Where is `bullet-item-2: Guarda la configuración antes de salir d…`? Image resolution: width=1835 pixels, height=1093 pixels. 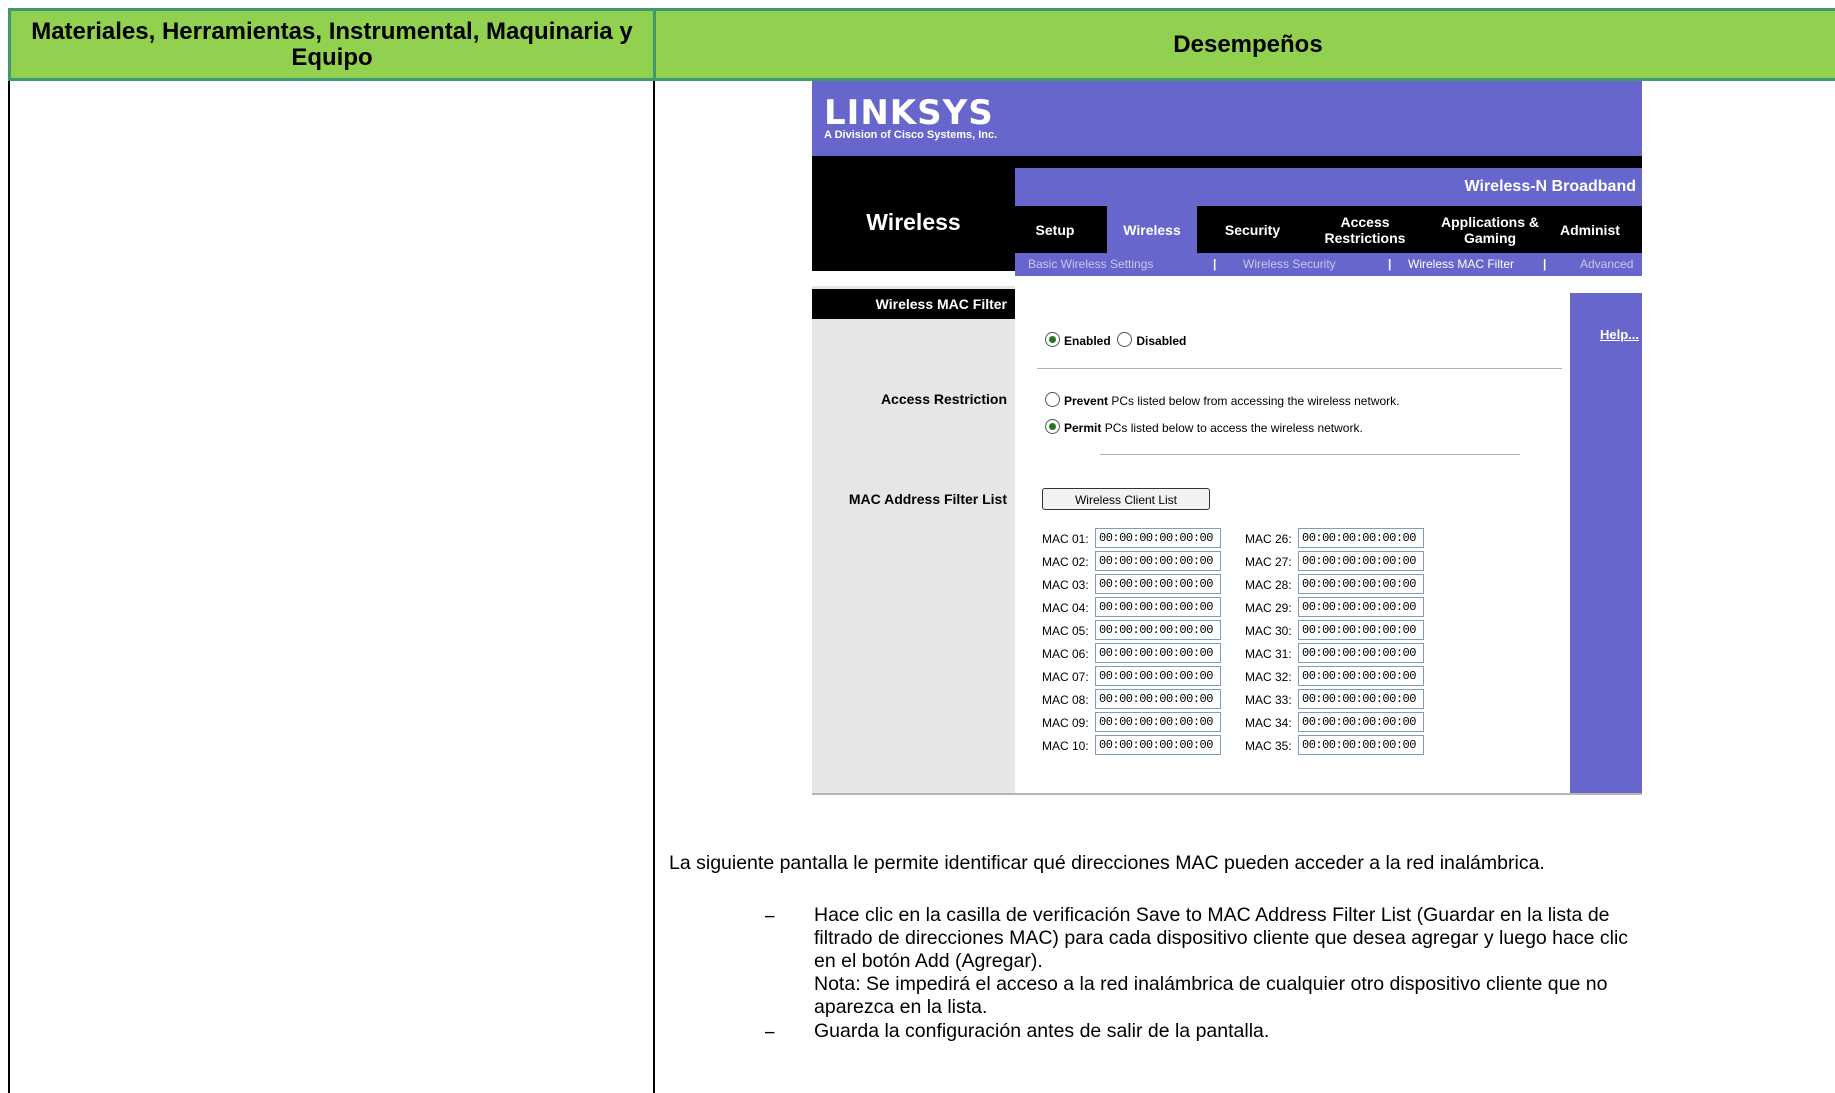 bullet-item-2: Guarda la configuración antes de salir d… is located at coordinates (1042, 1031).